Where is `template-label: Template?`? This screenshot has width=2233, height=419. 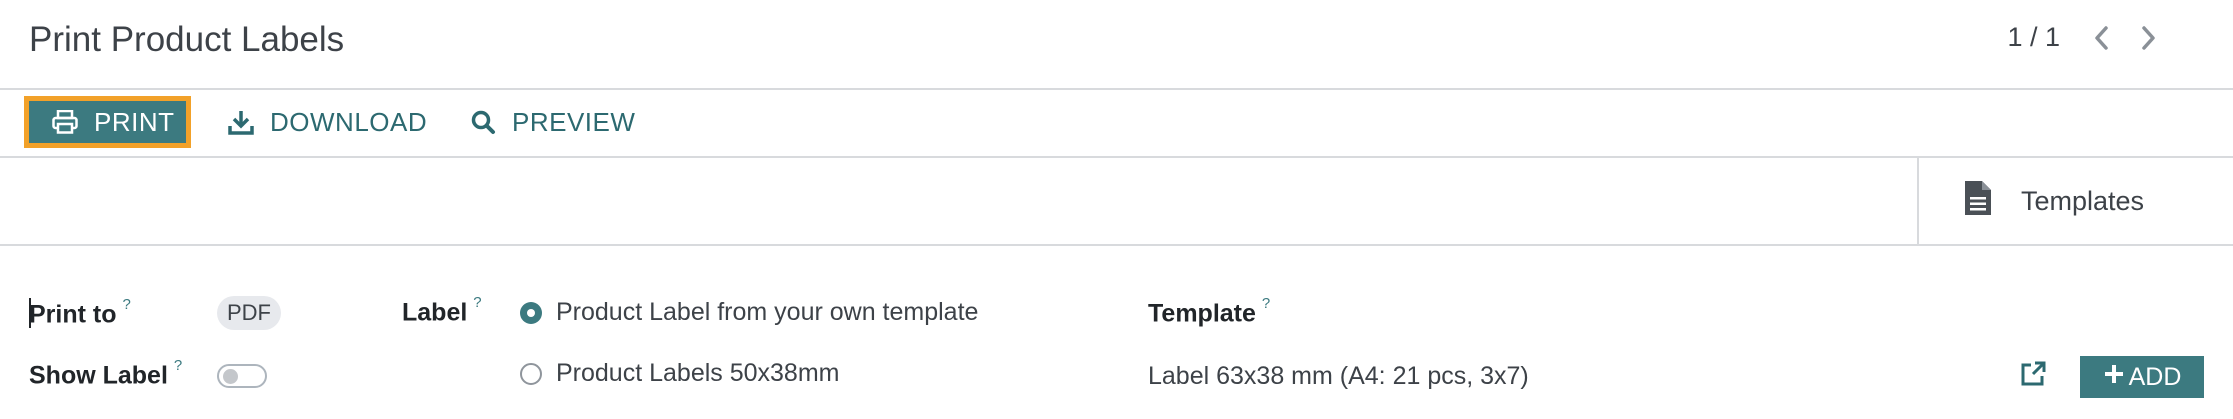
template-label: Template? is located at coordinates (1209, 311).